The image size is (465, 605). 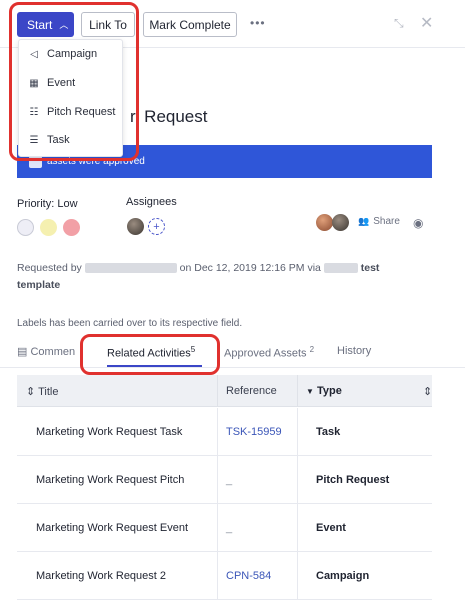 I want to click on highlight-related-activities, so click(x=150, y=354).